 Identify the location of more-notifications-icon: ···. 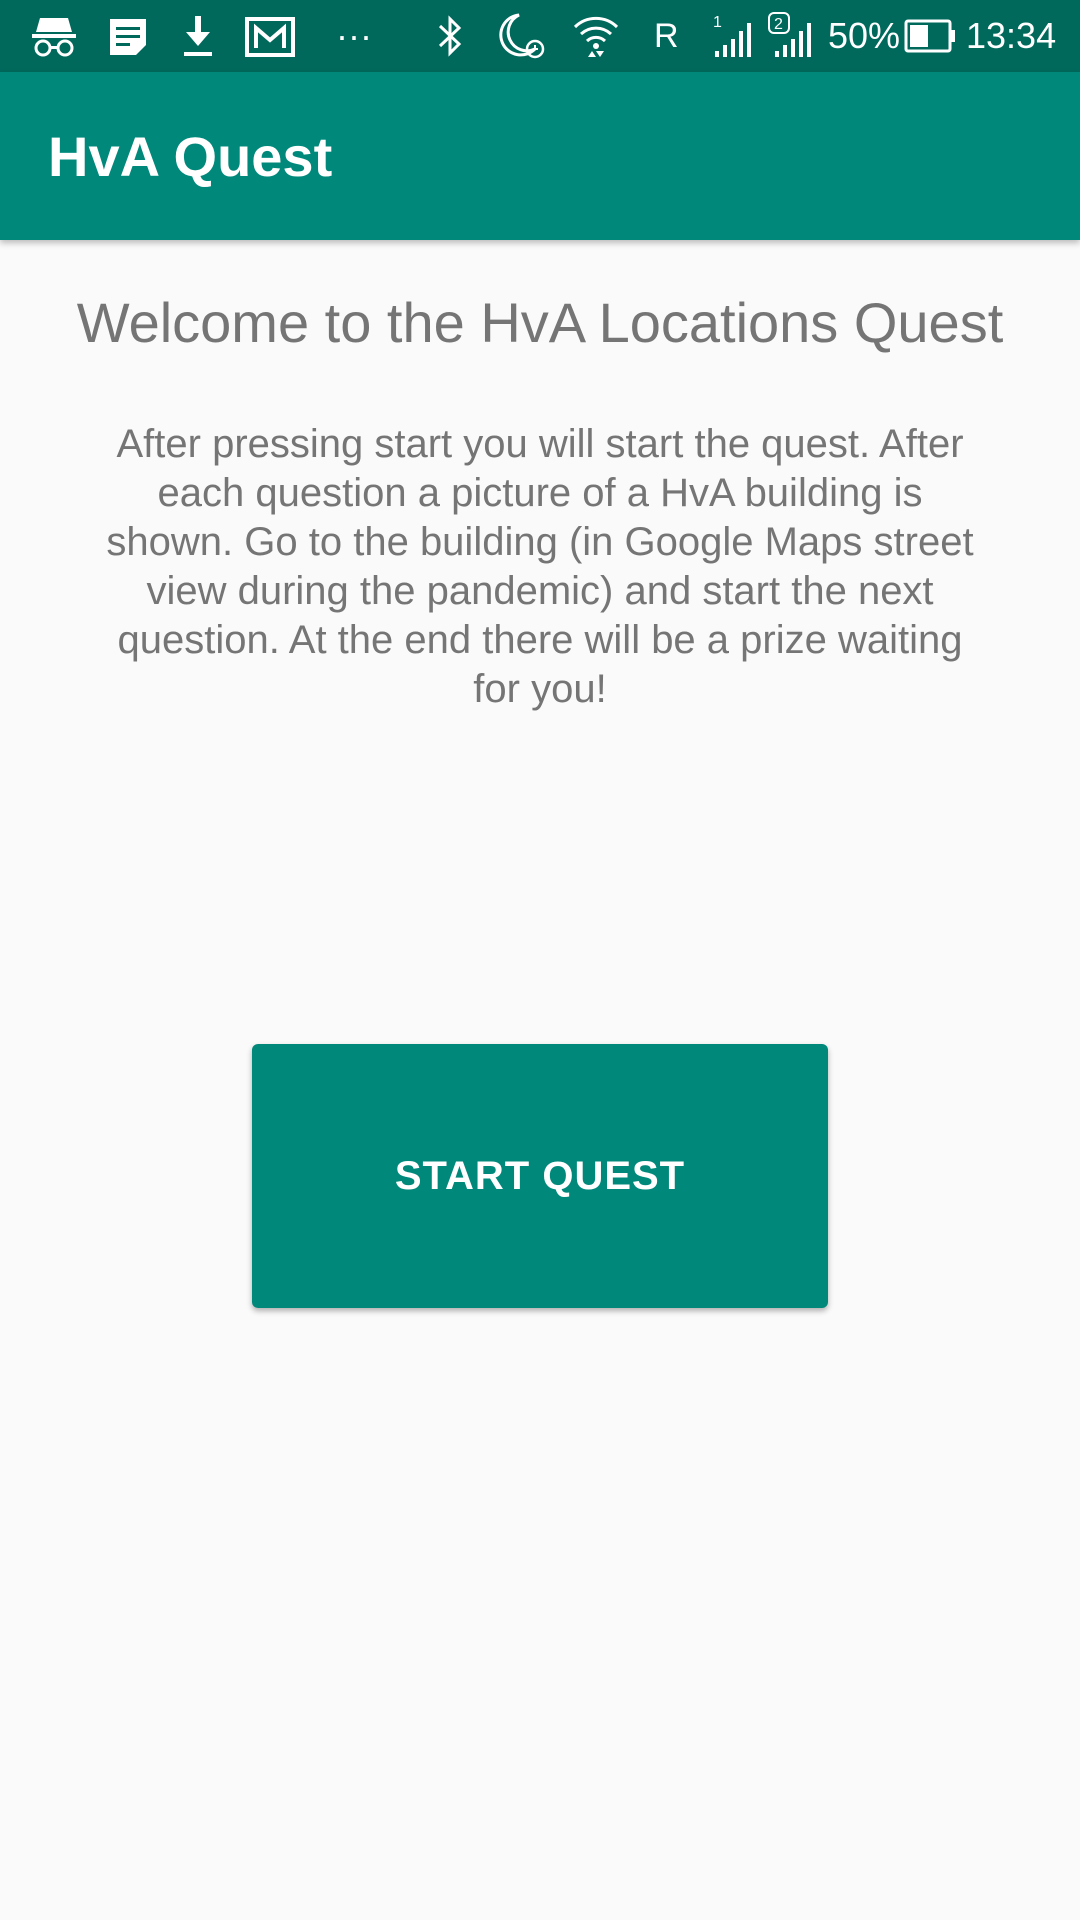
(354, 35).